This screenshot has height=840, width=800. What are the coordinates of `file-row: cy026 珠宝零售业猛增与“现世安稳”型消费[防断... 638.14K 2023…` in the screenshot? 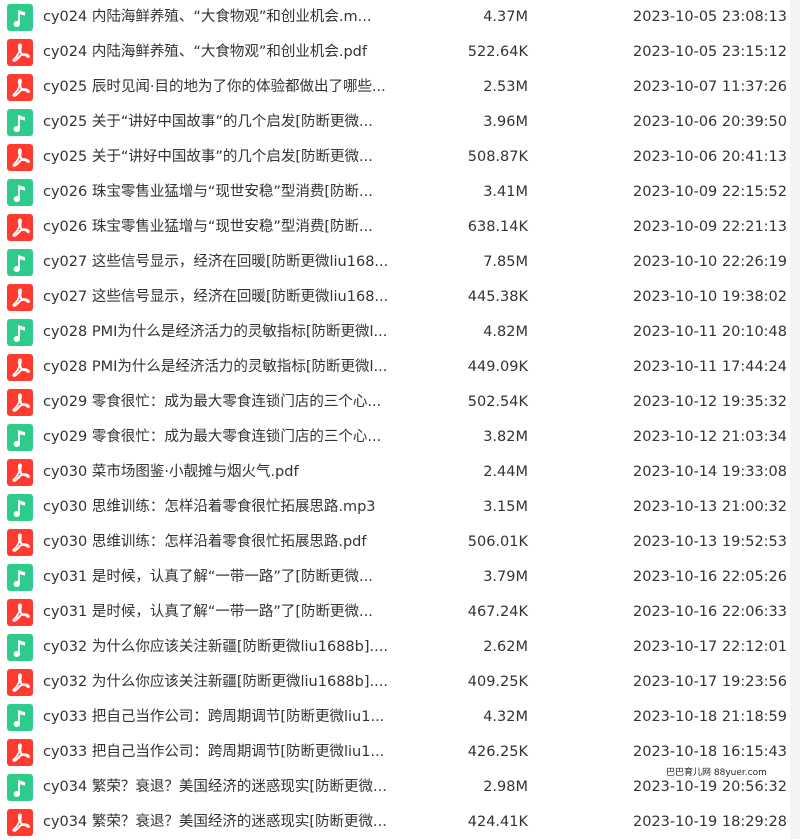 It's located at (395, 227).